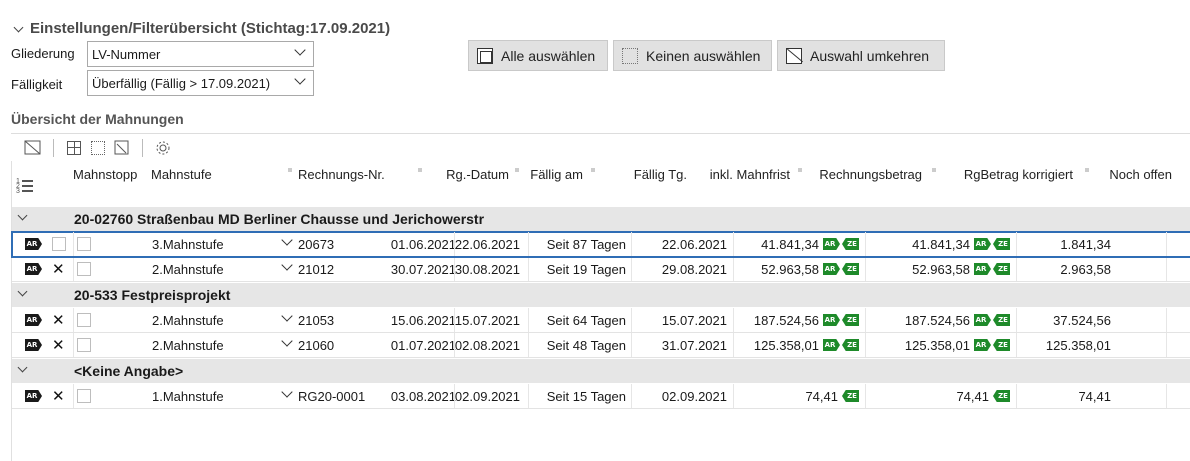 This screenshot has width=1190, height=461. What do you see at coordinates (43, 53) in the screenshot?
I see `gliederung-label: Gliederung` at bounding box center [43, 53].